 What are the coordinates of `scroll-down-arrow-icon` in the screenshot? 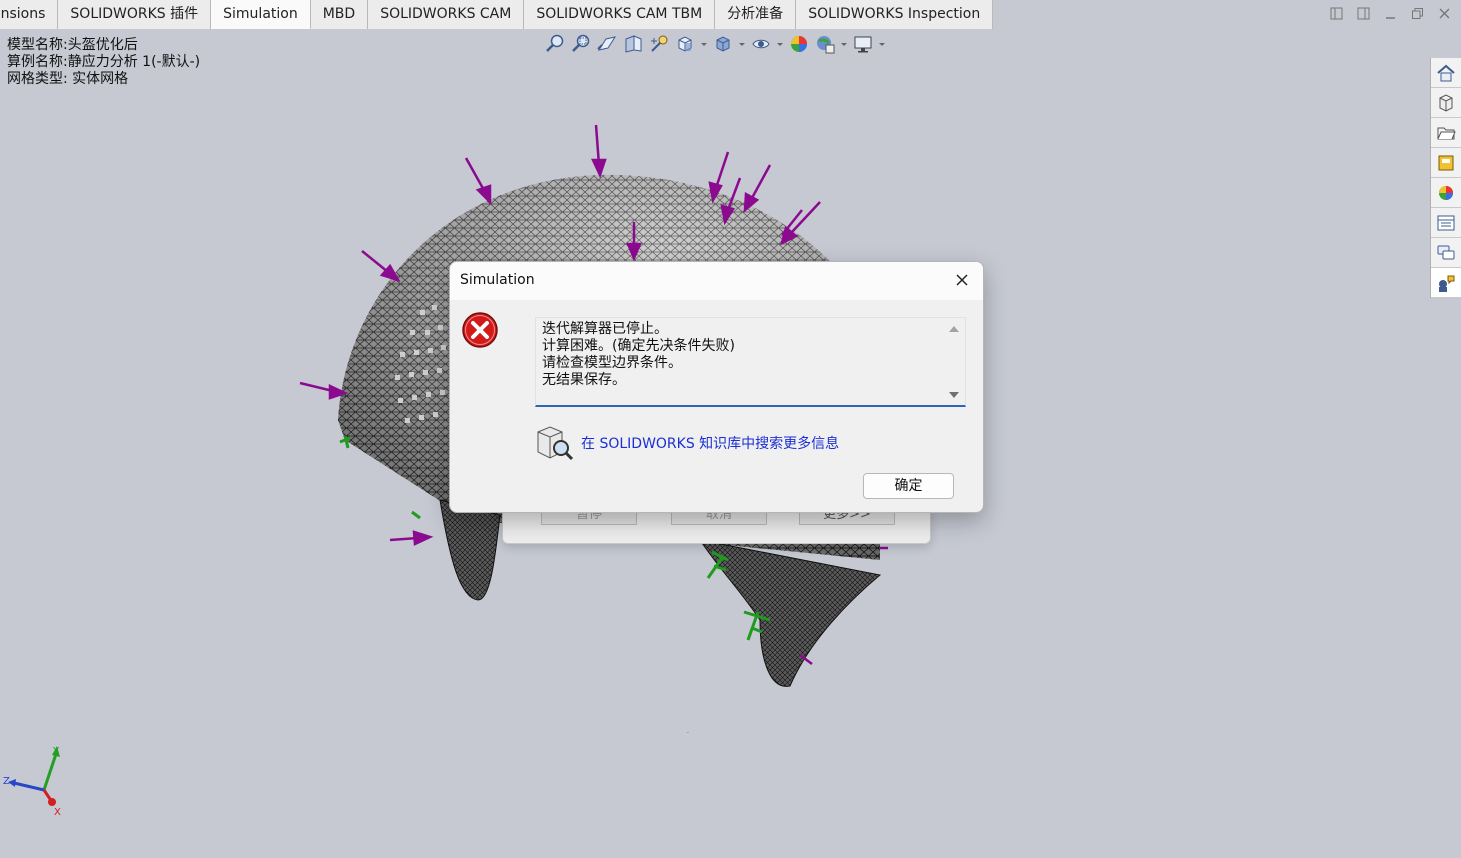 It's located at (954, 395).